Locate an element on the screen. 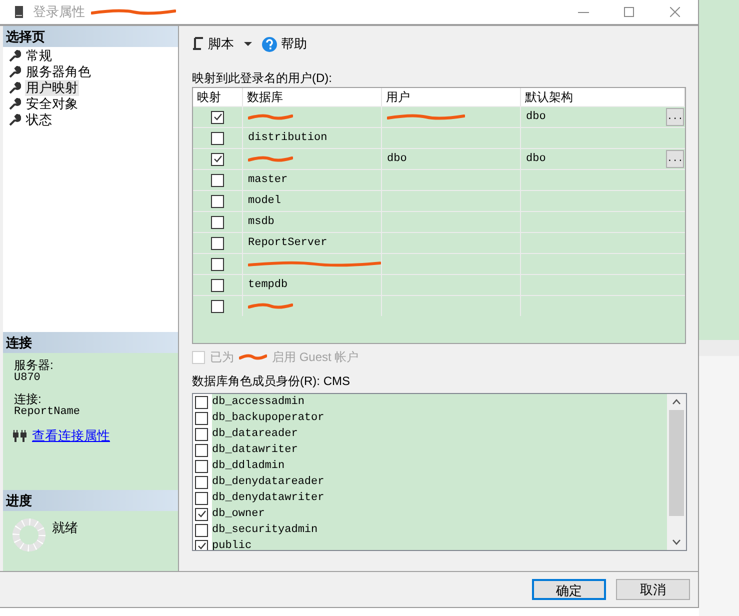 The width and height of the screenshot is (739, 616). script-button: 脚本 is located at coordinates (221, 44).